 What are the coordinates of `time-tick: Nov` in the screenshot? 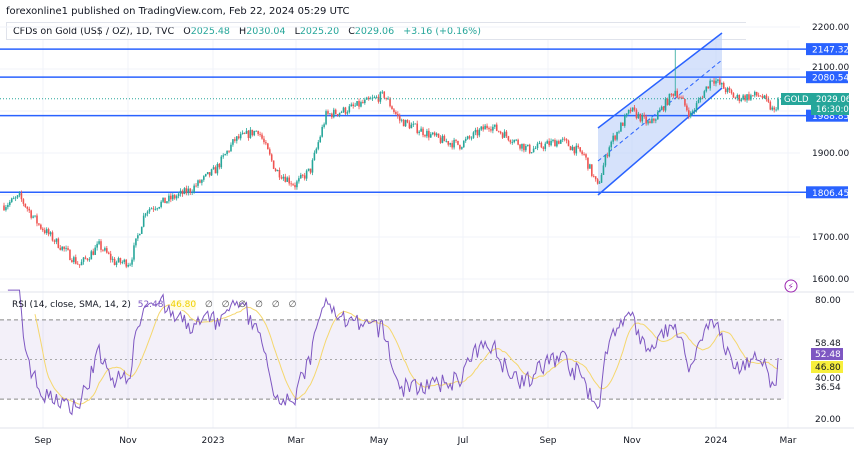 It's located at (632, 441).